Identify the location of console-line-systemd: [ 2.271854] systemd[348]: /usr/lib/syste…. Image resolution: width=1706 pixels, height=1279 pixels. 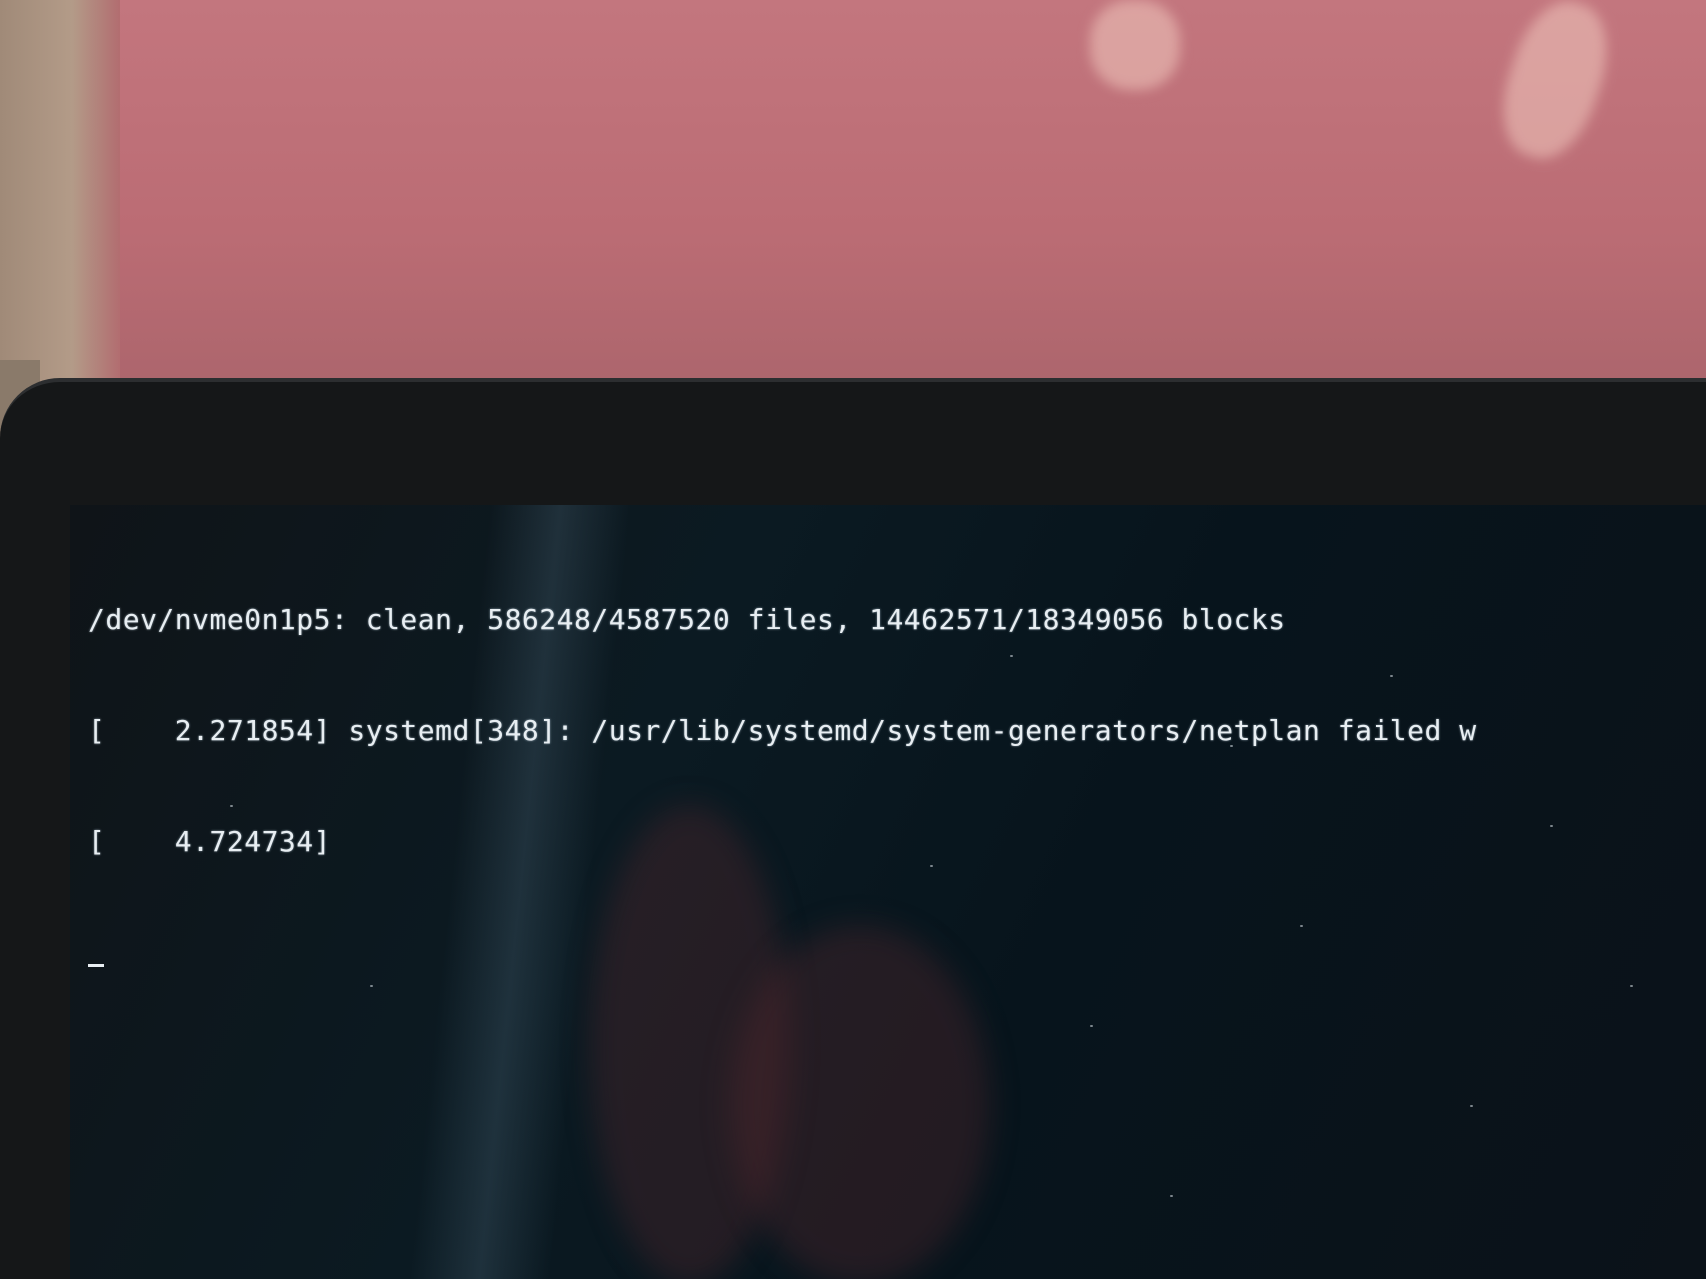
(782, 730).